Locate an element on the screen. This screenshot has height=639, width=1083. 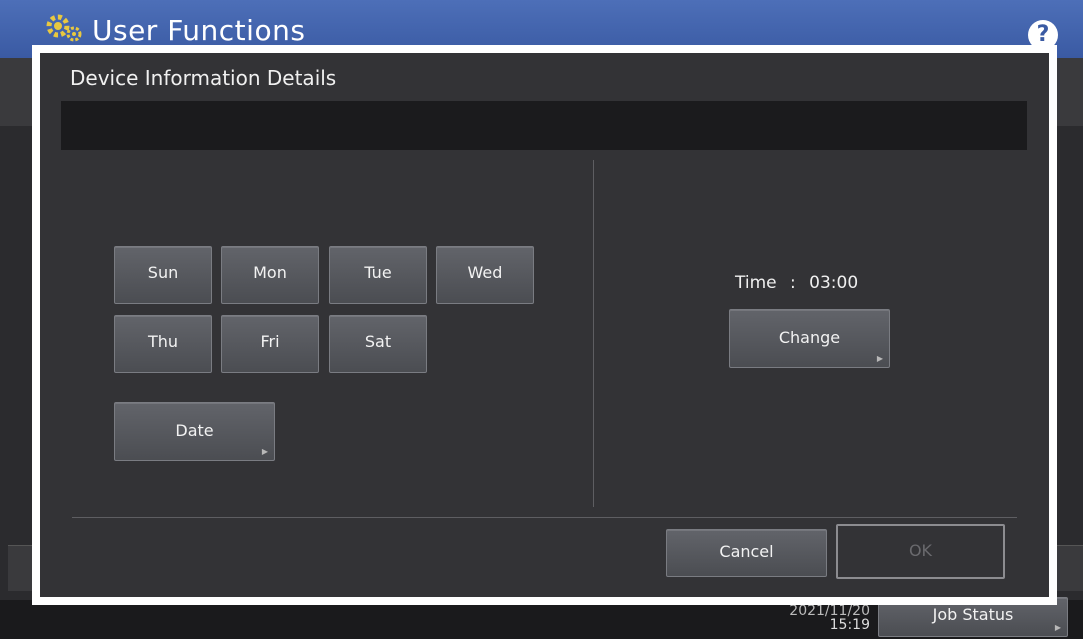
date-button-label: Date is located at coordinates (194, 430).